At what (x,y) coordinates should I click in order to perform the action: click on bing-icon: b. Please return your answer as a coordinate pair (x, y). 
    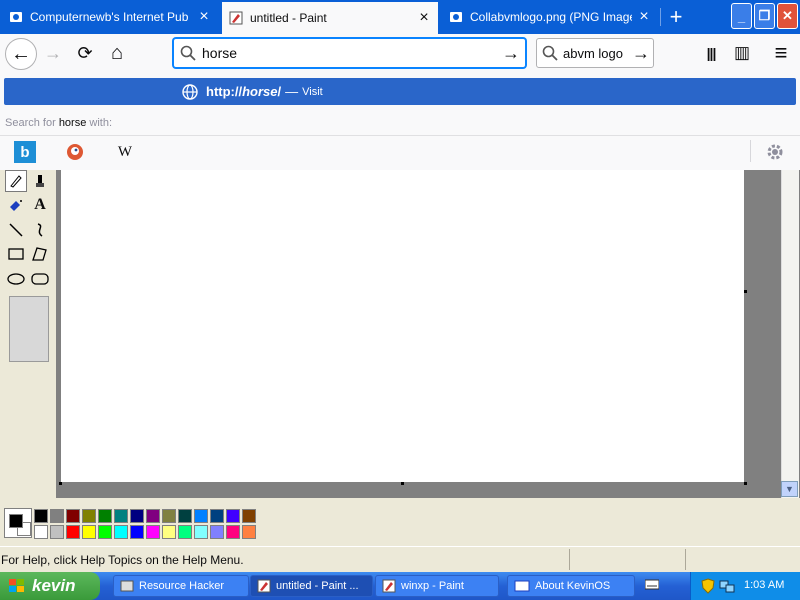
    Looking at the image, I should click on (25, 152).